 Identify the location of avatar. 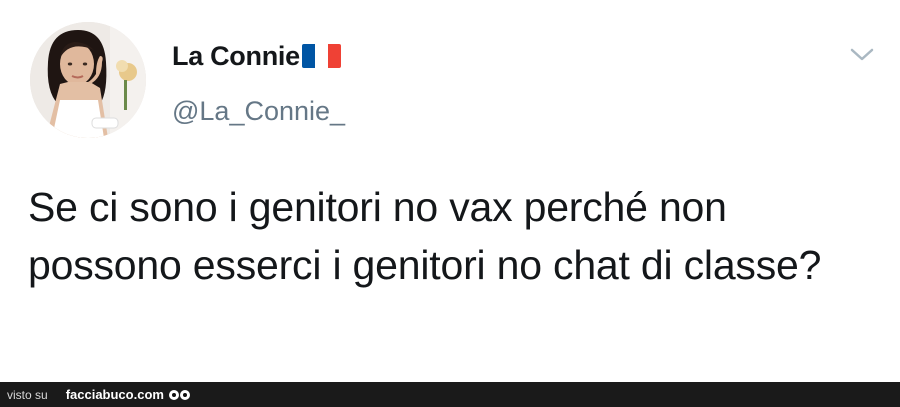
(88, 80).